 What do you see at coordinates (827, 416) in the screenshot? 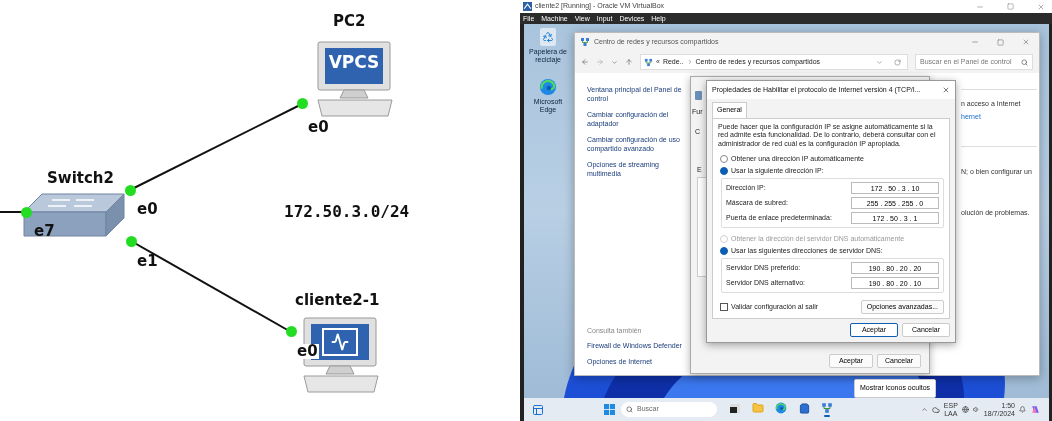
I see `running-indicator` at bounding box center [827, 416].